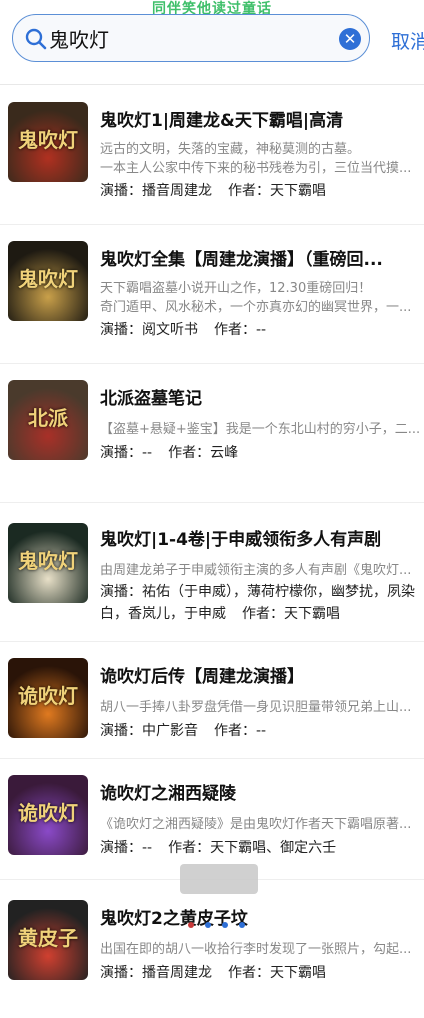 This screenshot has height=1018, width=424. I want to click on item-title: 诡吹灯后传【周建龙演播】, so click(202, 677).